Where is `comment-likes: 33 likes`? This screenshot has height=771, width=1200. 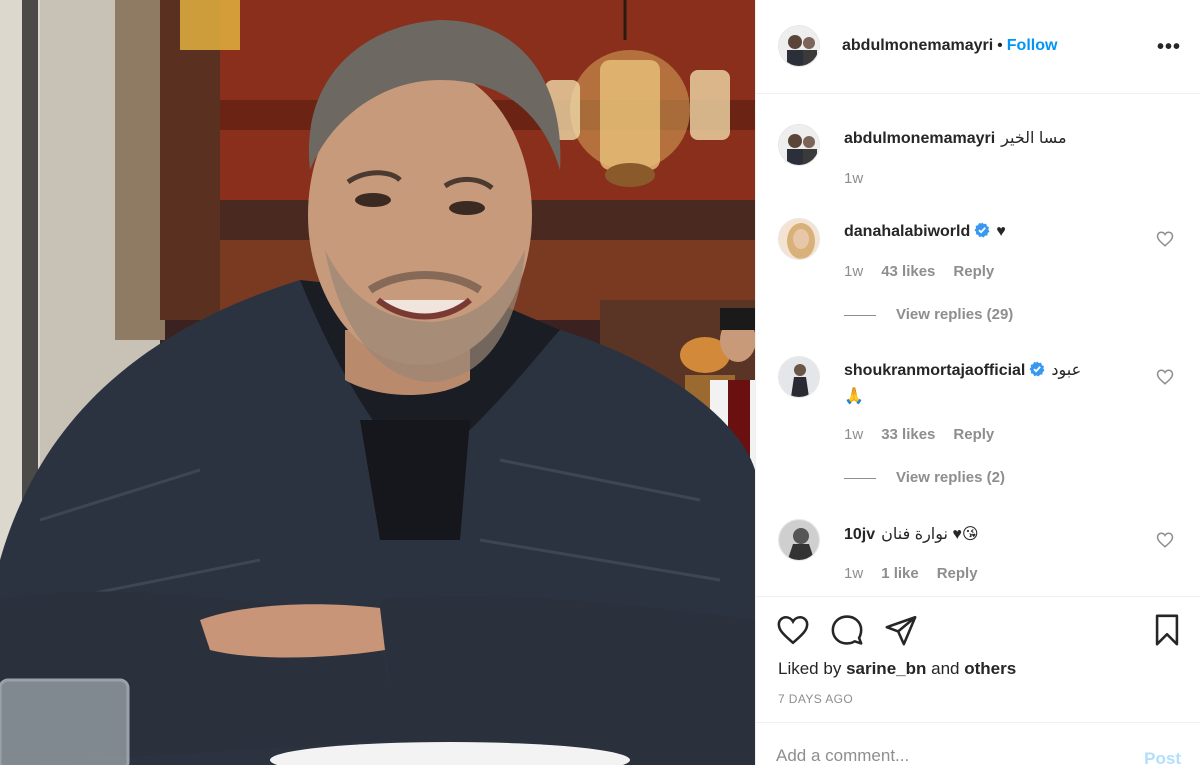
comment-likes: 33 likes is located at coordinates (908, 434).